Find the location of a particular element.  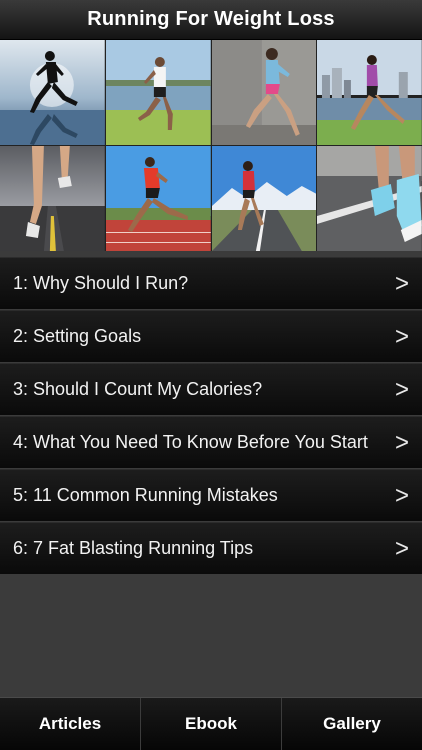

menu-item-running-tips: 6: 7 Fat Blasting Running Tips > is located at coordinates (211, 548).